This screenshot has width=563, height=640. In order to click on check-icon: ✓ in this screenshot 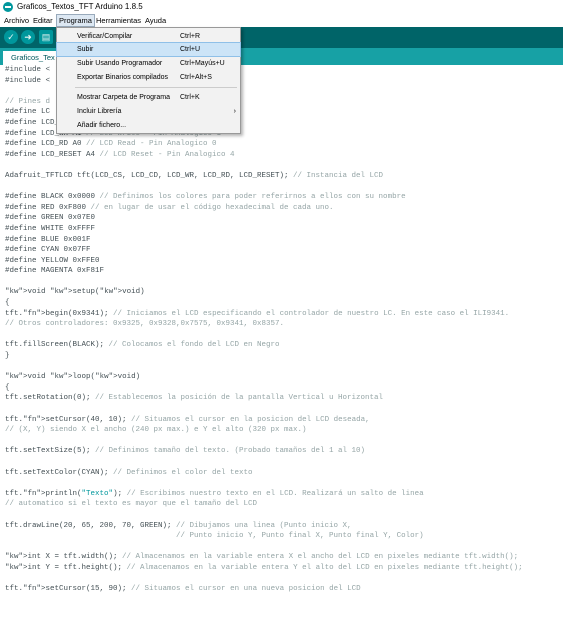, I will do `click(11, 37)`.